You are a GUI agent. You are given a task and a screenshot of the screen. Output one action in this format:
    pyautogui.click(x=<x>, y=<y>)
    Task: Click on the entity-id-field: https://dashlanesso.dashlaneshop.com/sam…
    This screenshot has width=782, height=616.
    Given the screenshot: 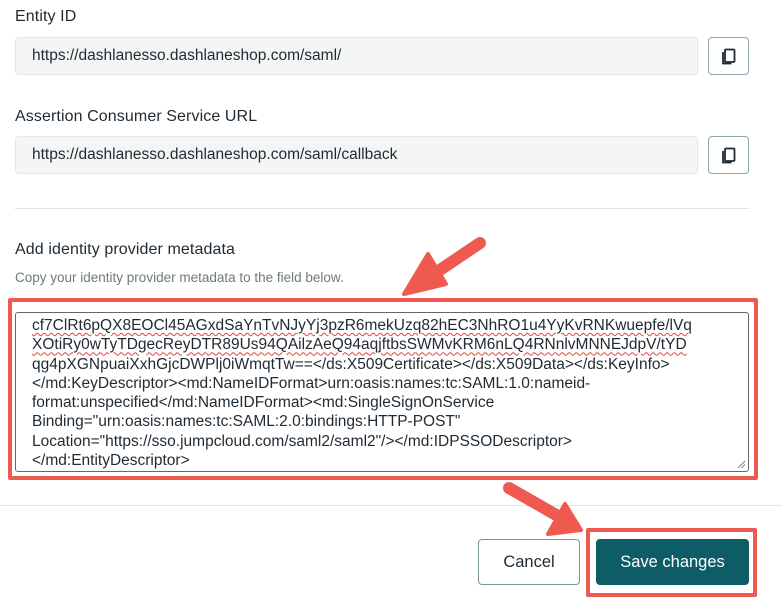 What is the action you would take?
    pyautogui.click(x=356, y=56)
    